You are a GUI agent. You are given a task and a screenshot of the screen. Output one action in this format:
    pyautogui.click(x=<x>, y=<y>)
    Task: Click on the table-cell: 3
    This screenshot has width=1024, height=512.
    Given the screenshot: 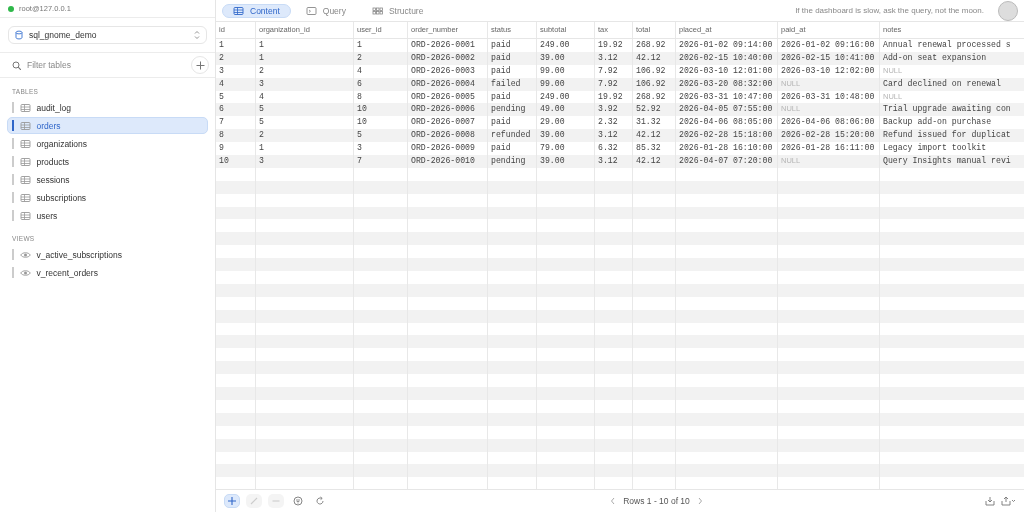 What is the action you would take?
    pyautogui.click(x=305, y=84)
    